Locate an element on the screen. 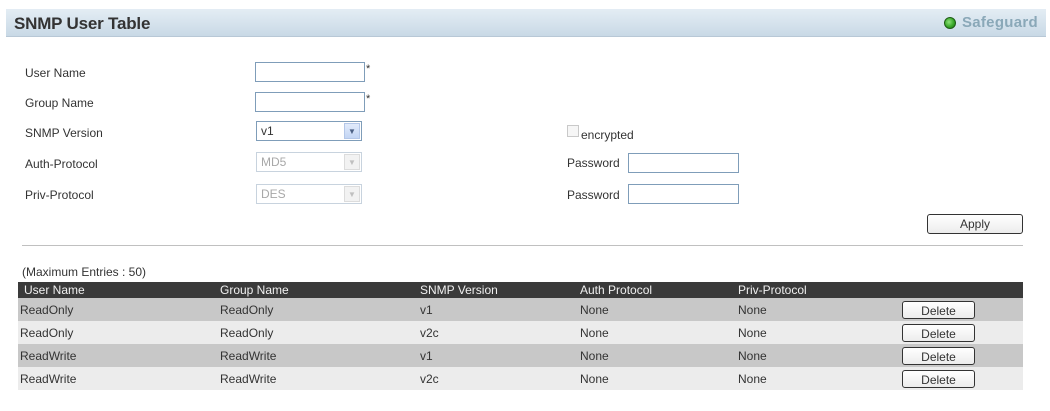 Image resolution: width=1050 pixels, height=411 pixels. column-header-user-name: User Name is located at coordinates (54, 290).